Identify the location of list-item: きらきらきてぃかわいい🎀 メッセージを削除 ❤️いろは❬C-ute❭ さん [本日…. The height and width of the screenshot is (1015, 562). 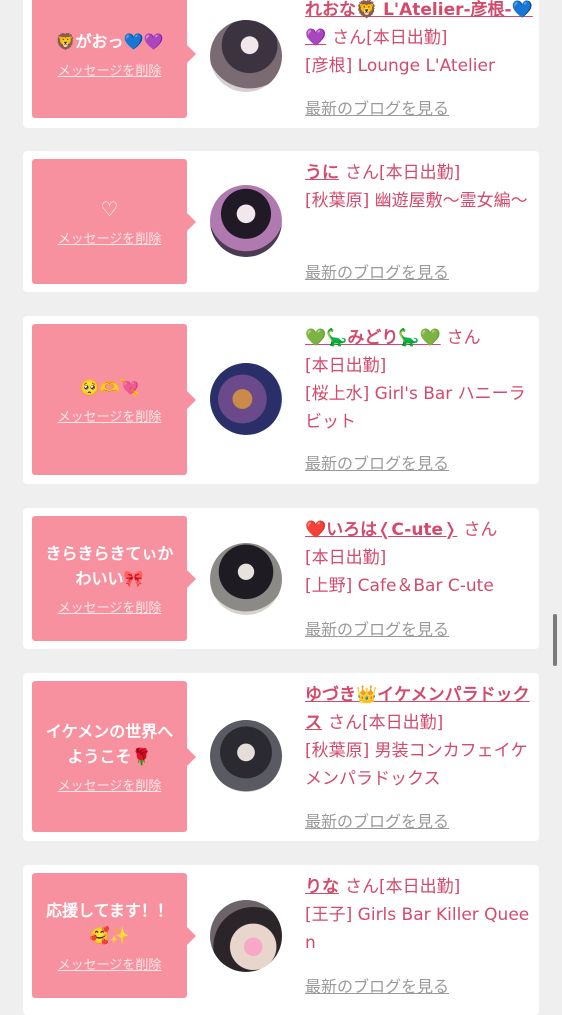
(281, 578).